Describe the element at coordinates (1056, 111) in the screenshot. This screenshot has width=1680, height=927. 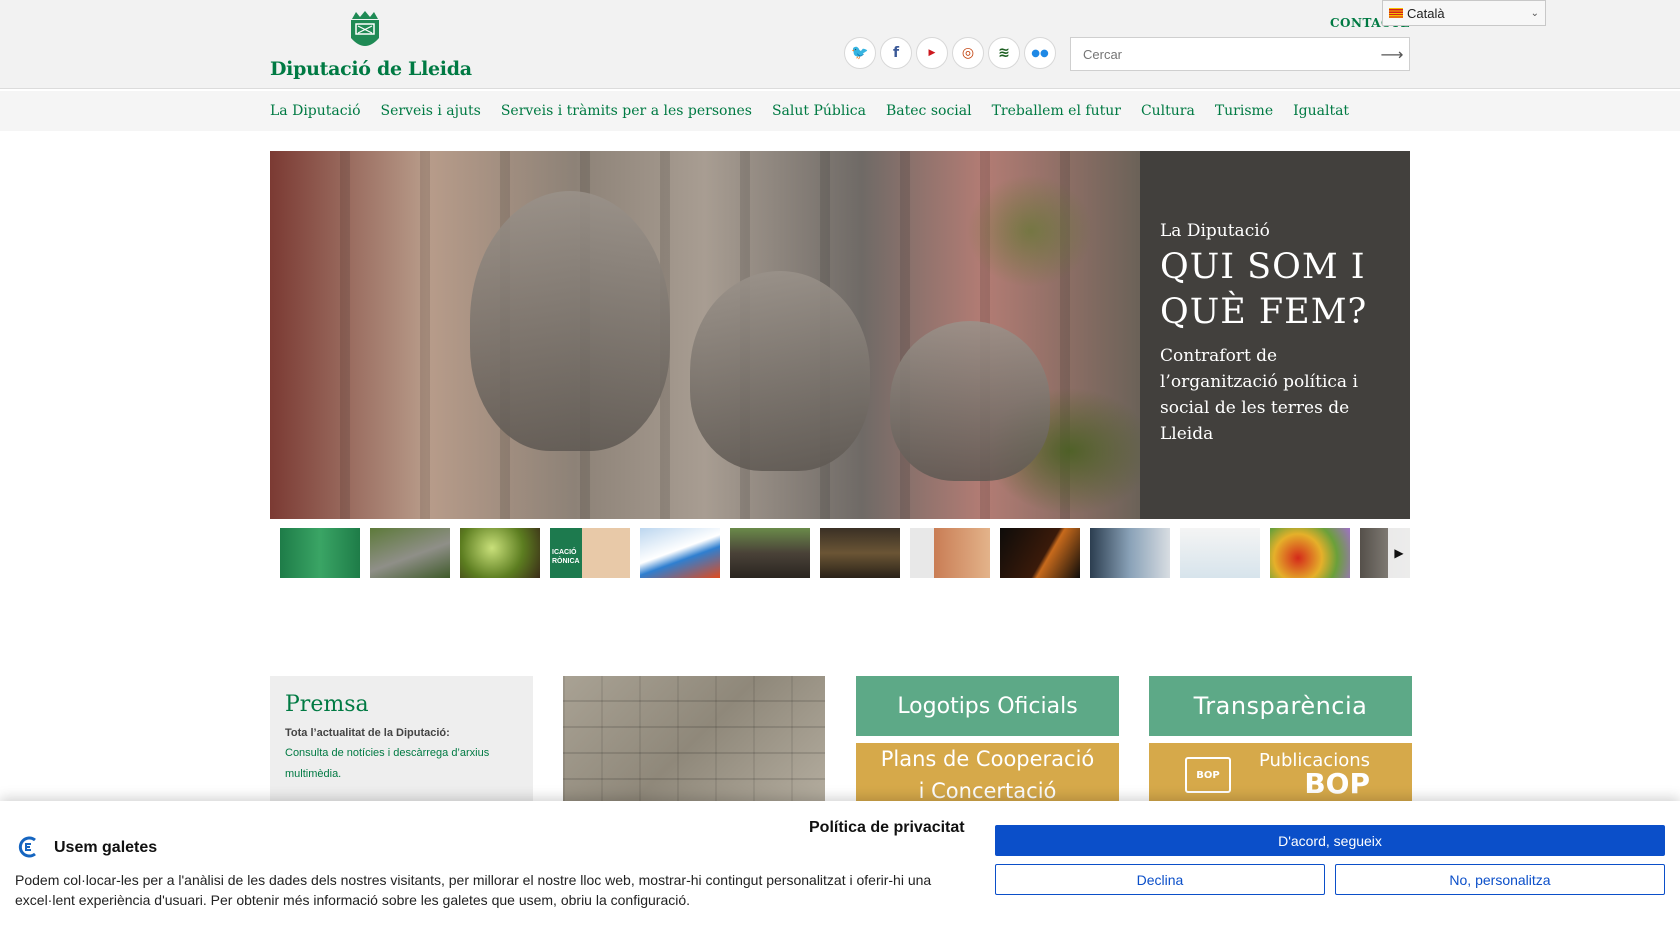
I see `nav-item-treballem-futur: Treballem el futur` at that location.